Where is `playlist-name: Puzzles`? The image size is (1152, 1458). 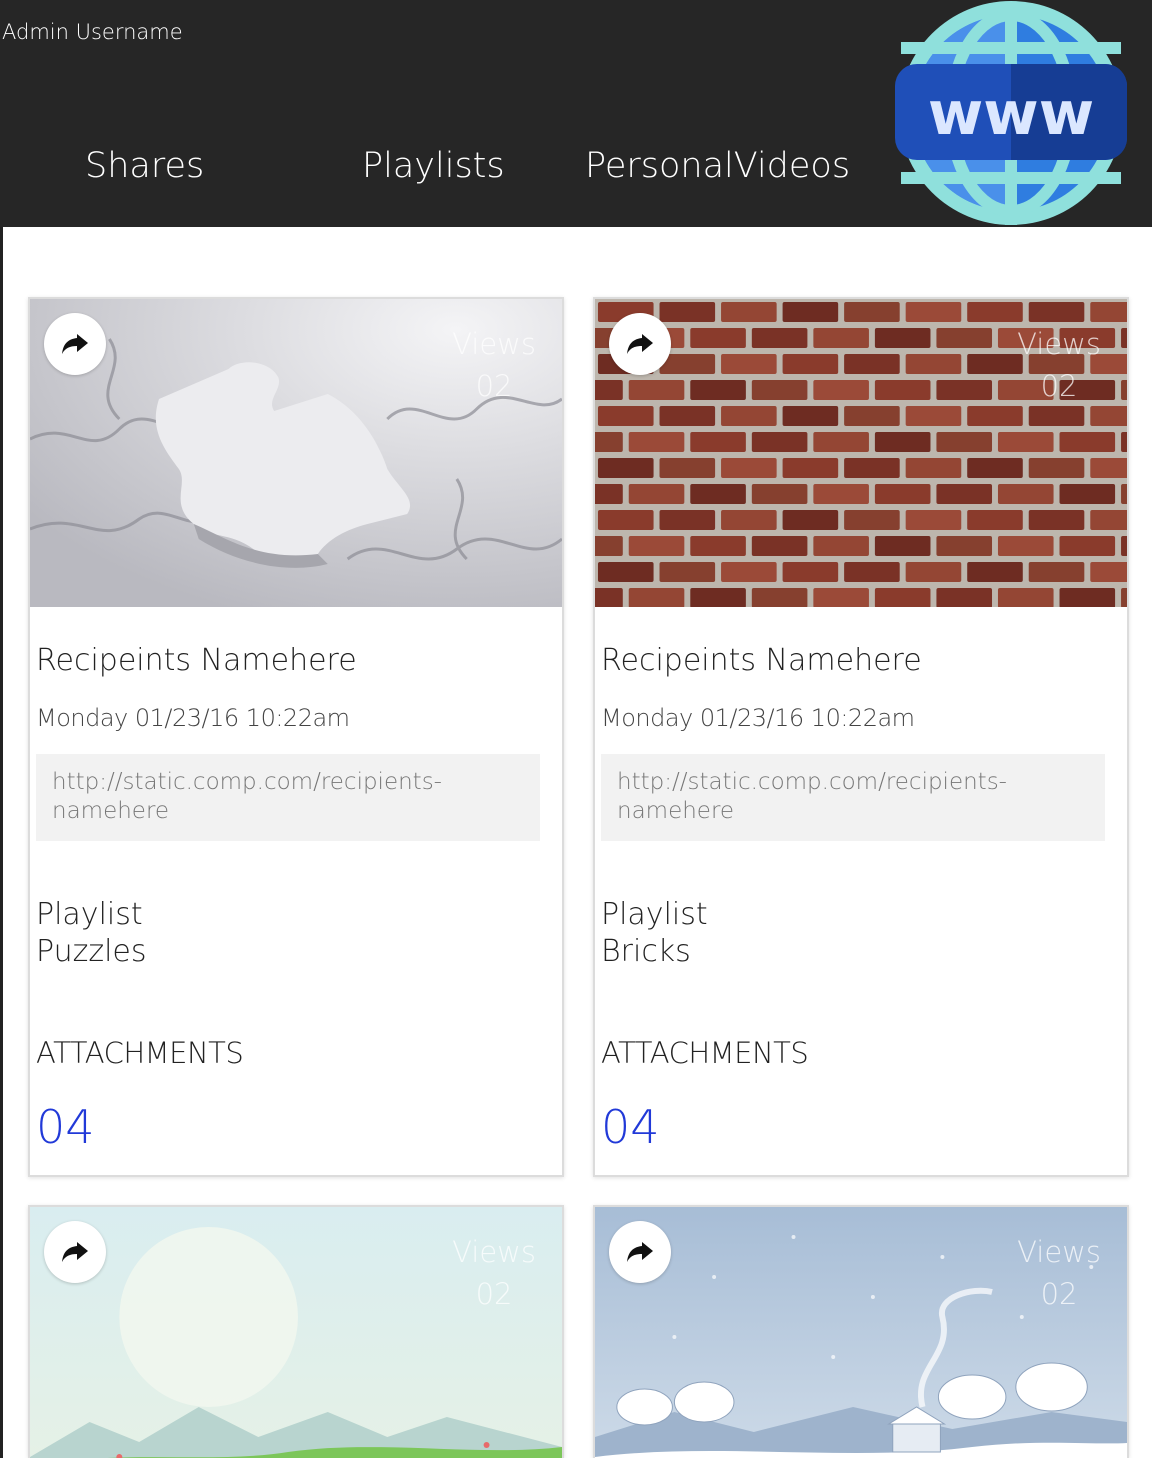
playlist-name: Puzzles is located at coordinates (296, 951).